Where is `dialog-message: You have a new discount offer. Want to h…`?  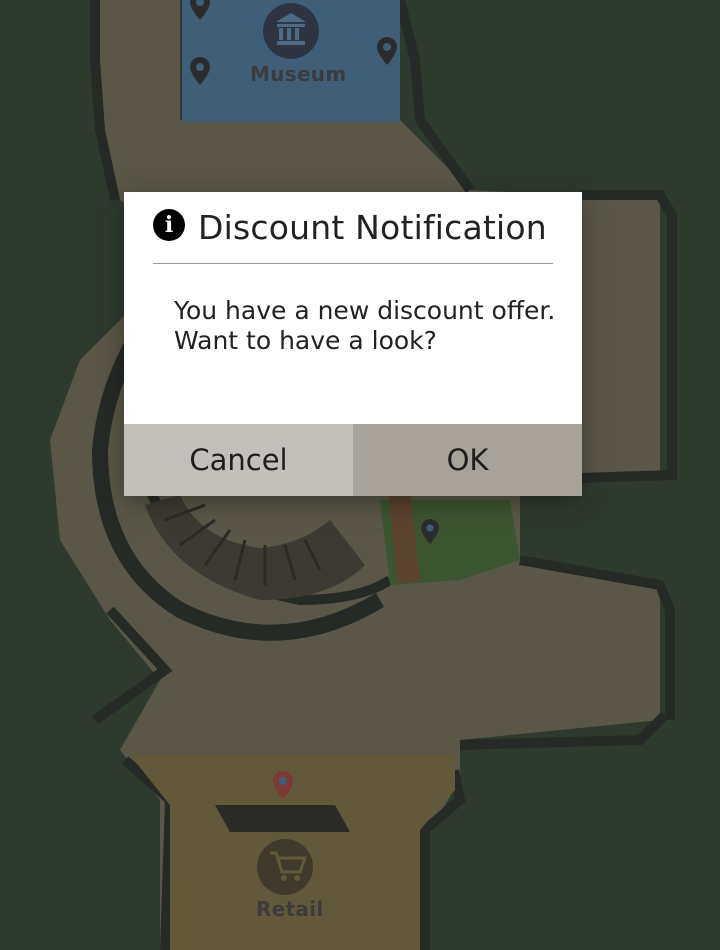 dialog-message: You have a new discount offer. Want to h… is located at coordinates (366, 326).